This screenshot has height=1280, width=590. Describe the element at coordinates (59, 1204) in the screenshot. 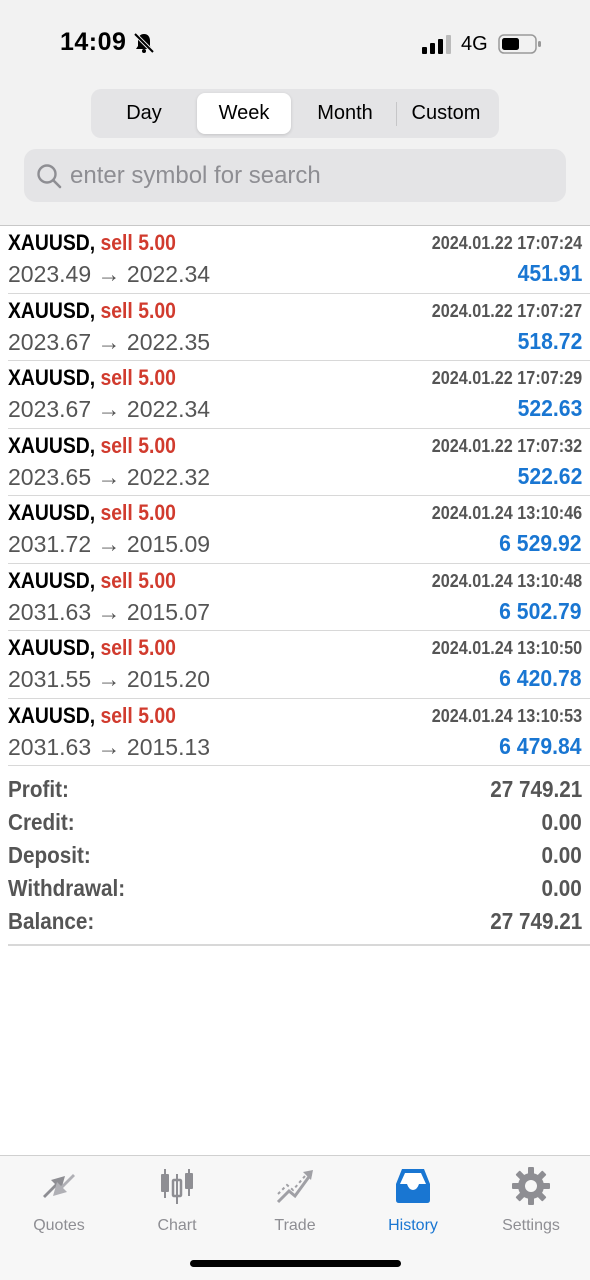

I see `tab-quotes: Quotes` at that location.